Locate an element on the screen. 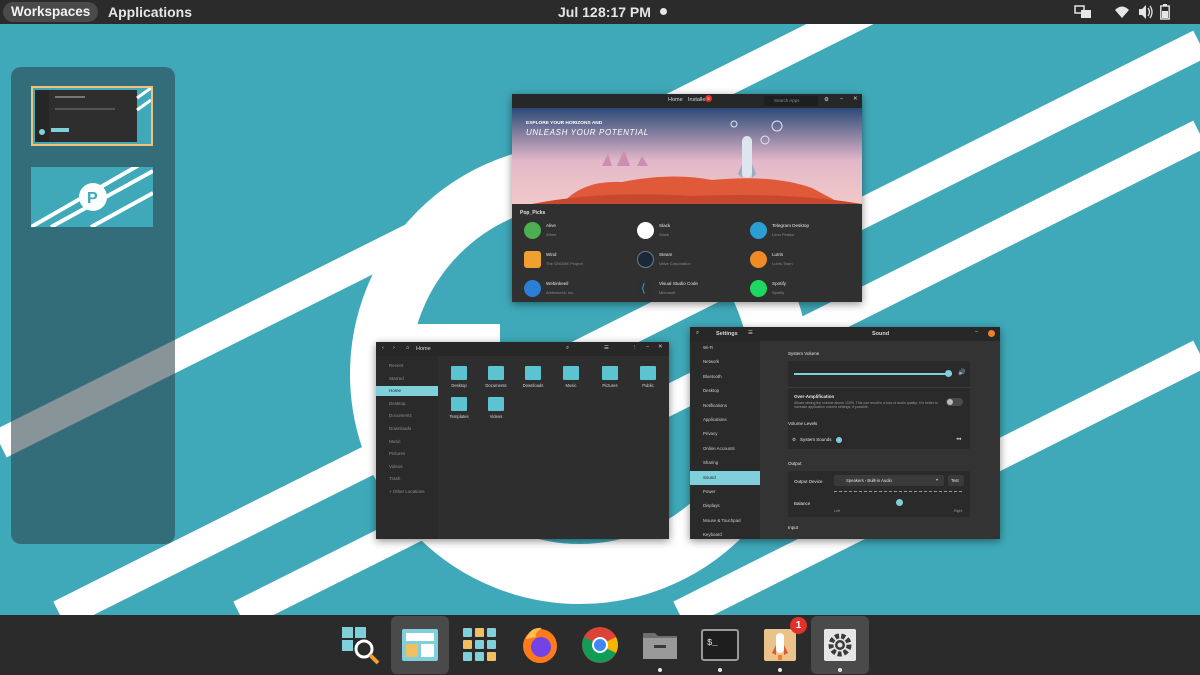  running-indicator is located at coordinates (840, 670).